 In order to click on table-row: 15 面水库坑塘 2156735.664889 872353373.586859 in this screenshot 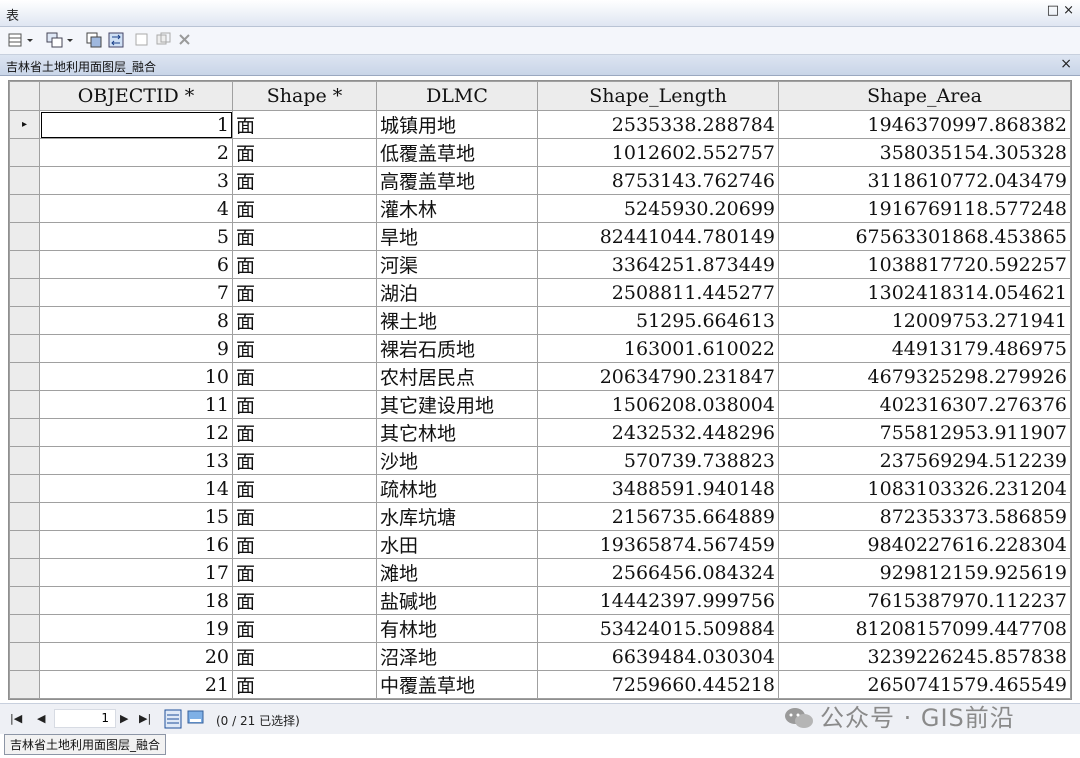, I will do `click(540, 516)`.